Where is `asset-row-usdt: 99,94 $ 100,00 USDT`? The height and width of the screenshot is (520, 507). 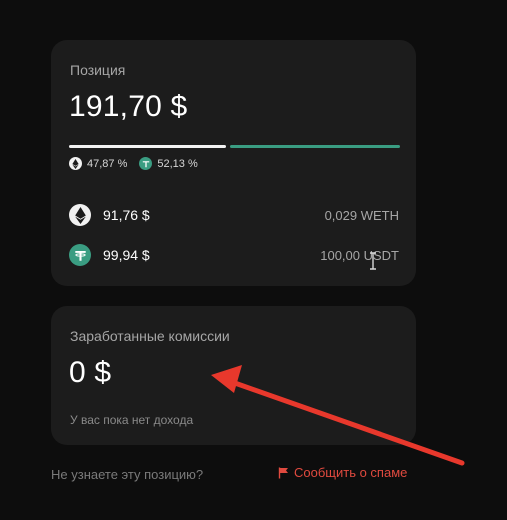
asset-row-usdt: 99,94 $ 100,00 USDT is located at coordinates (234, 255).